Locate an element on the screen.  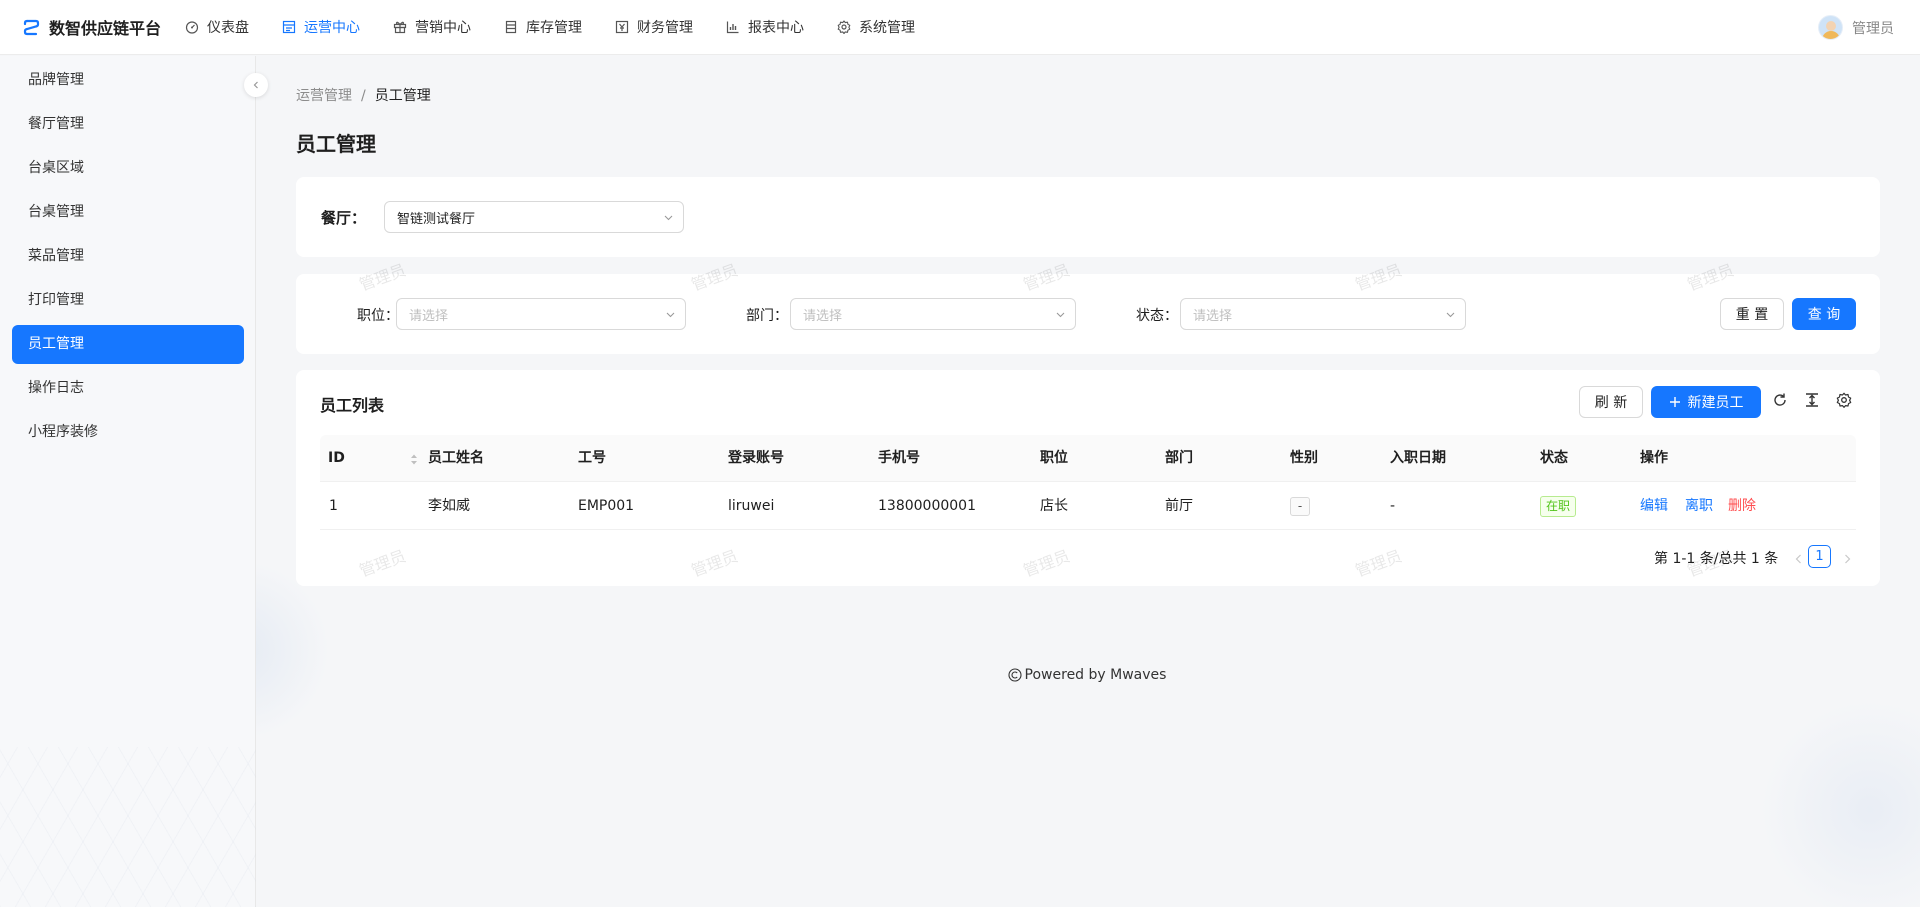
topnav-label: 仪表盘 is located at coordinates (228, 28).